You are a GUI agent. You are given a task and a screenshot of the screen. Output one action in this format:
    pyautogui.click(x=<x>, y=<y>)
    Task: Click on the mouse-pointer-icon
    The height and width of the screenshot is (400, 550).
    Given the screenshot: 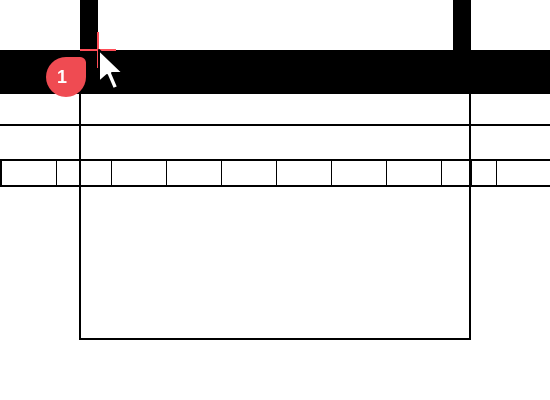 What is the action you would take?
    pyautogui.click(x=111, y=69)
    